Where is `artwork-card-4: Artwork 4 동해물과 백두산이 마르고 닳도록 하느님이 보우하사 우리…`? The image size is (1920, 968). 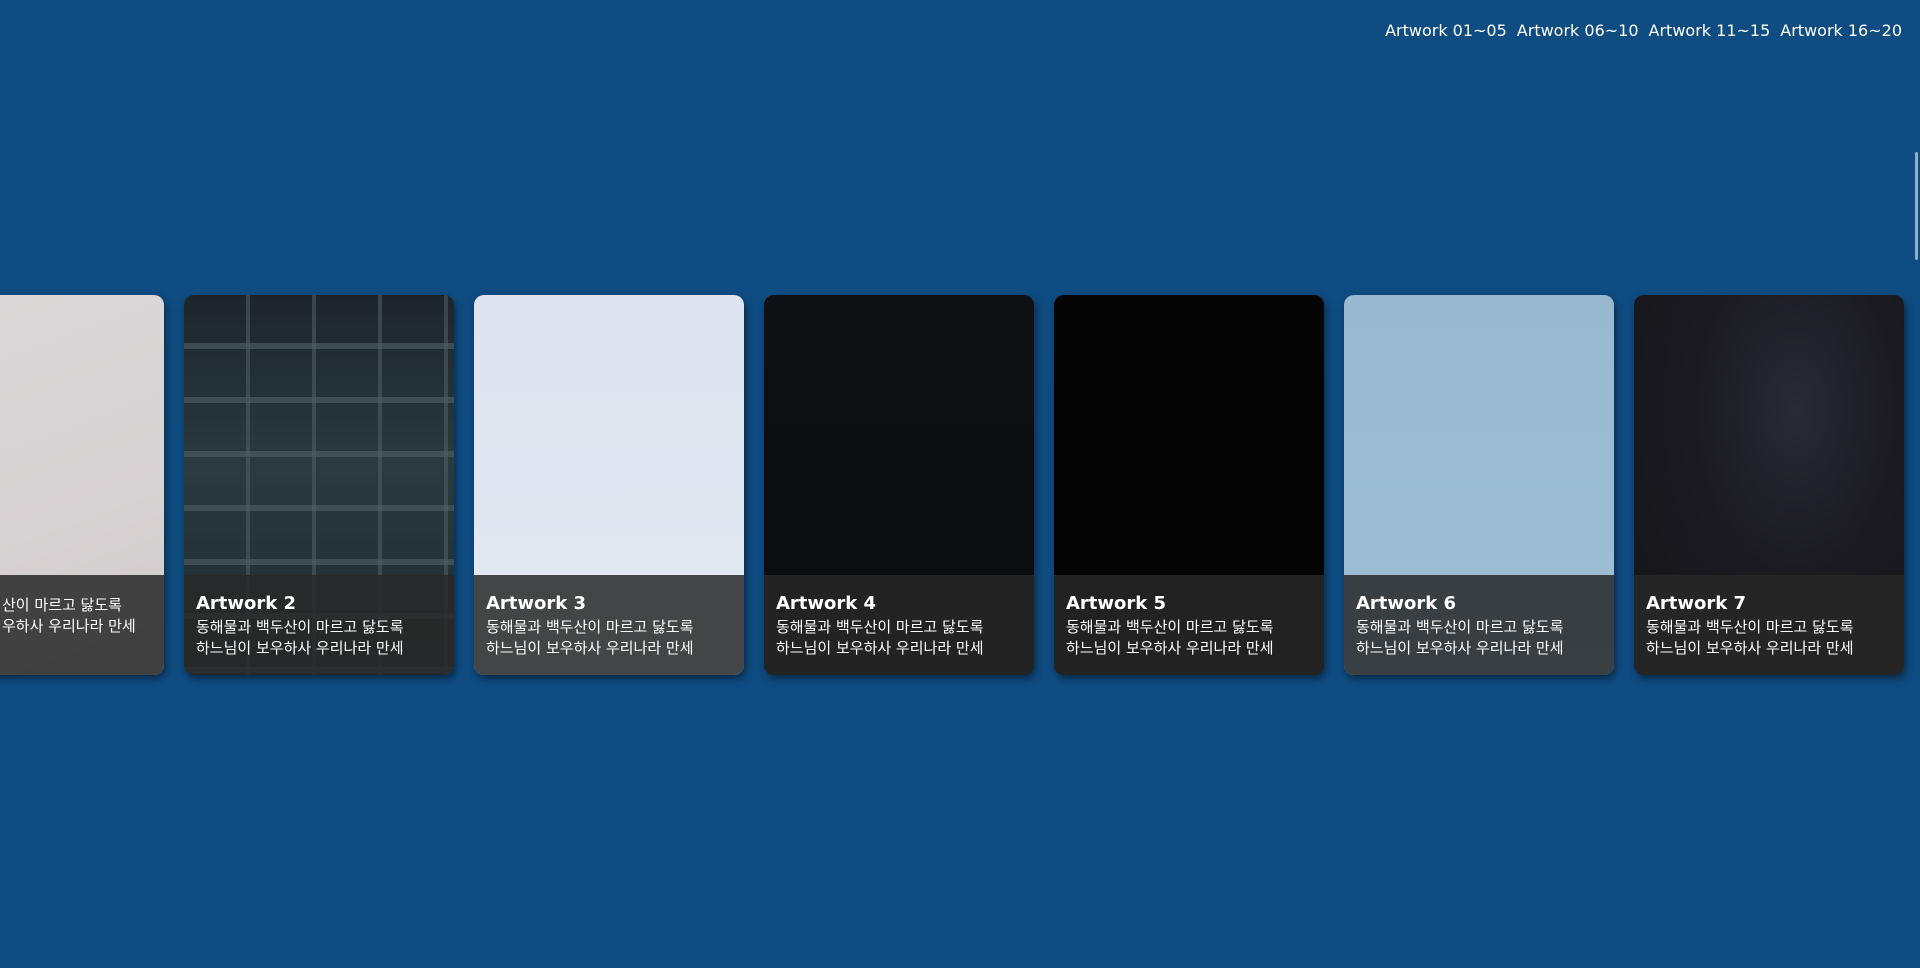 artwork-card-4: Artwork 4 동해물과 백두산이 마르고 닳도록 하느님이 보우하사 우리… is located at coordinates (899, 485).